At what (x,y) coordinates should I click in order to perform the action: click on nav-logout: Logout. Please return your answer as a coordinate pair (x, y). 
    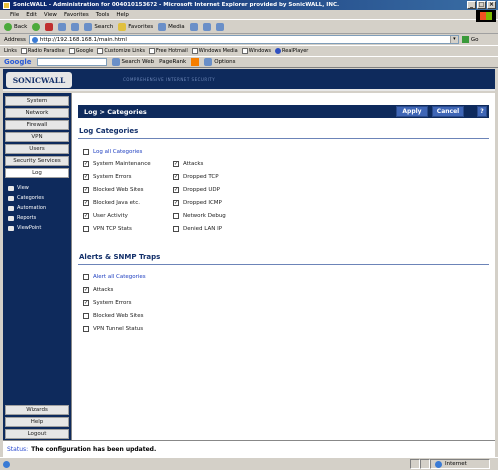
    Looking at the image, I should click on (37, 434).